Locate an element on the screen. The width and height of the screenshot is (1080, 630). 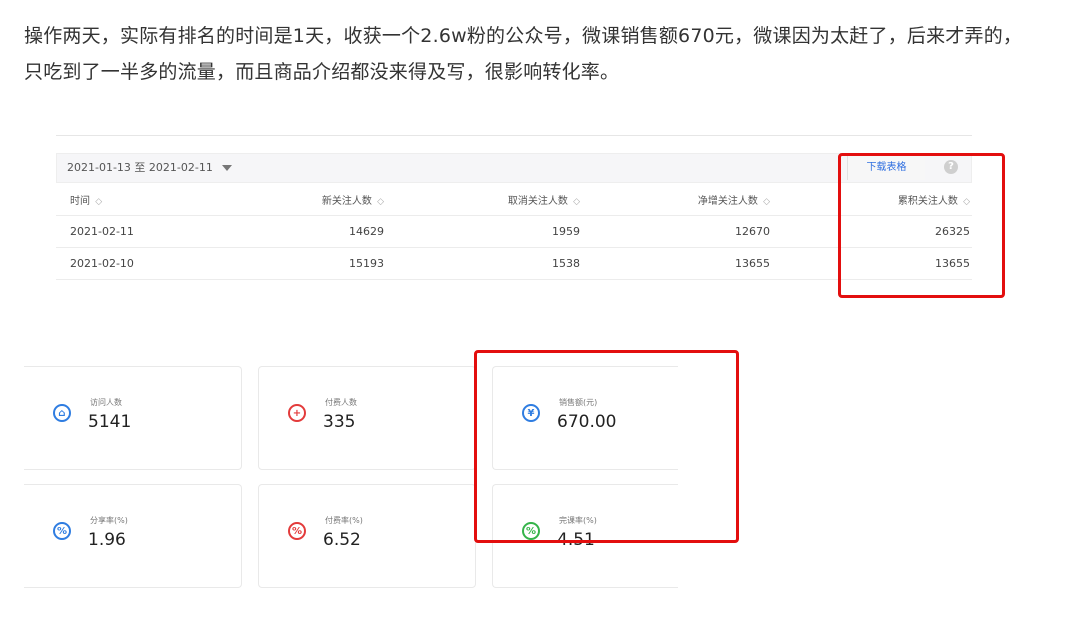
cancel-followers-cell: 1959 is located at coordinates (484, 231).